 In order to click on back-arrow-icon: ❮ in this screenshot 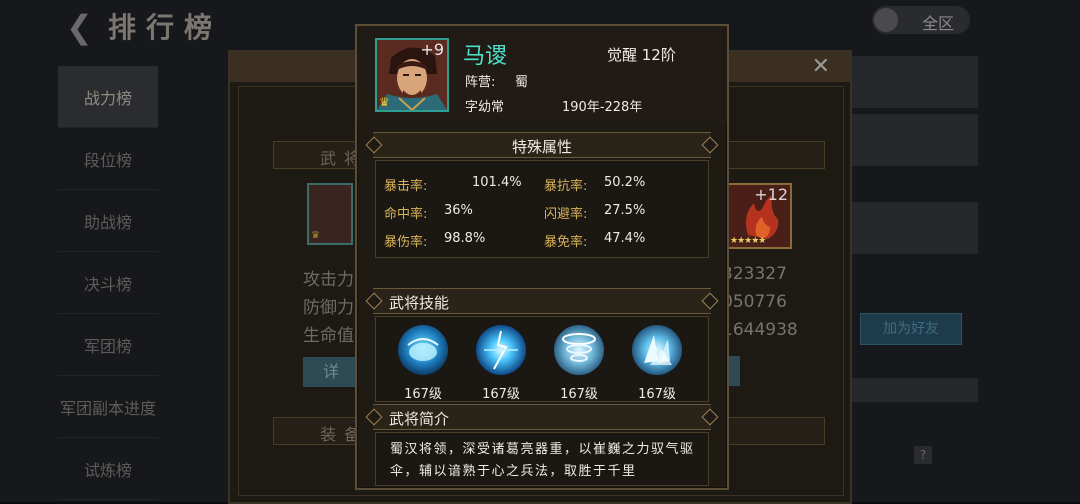, I will do `click(79, 27)`.